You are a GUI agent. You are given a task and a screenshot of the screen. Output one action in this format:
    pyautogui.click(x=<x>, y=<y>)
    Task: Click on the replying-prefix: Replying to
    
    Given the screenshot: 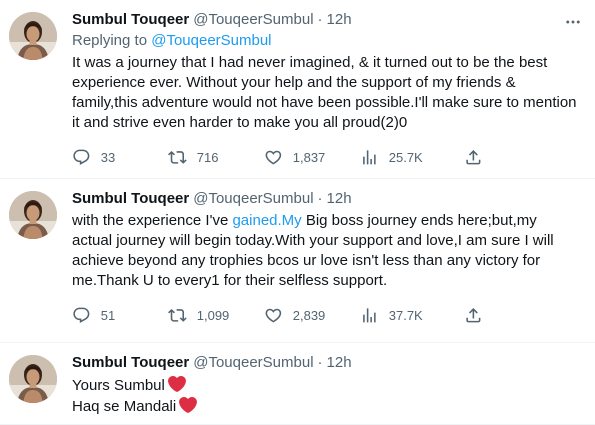 What is the action you would take?
    pyautogui.click(x=112, y=40)
    